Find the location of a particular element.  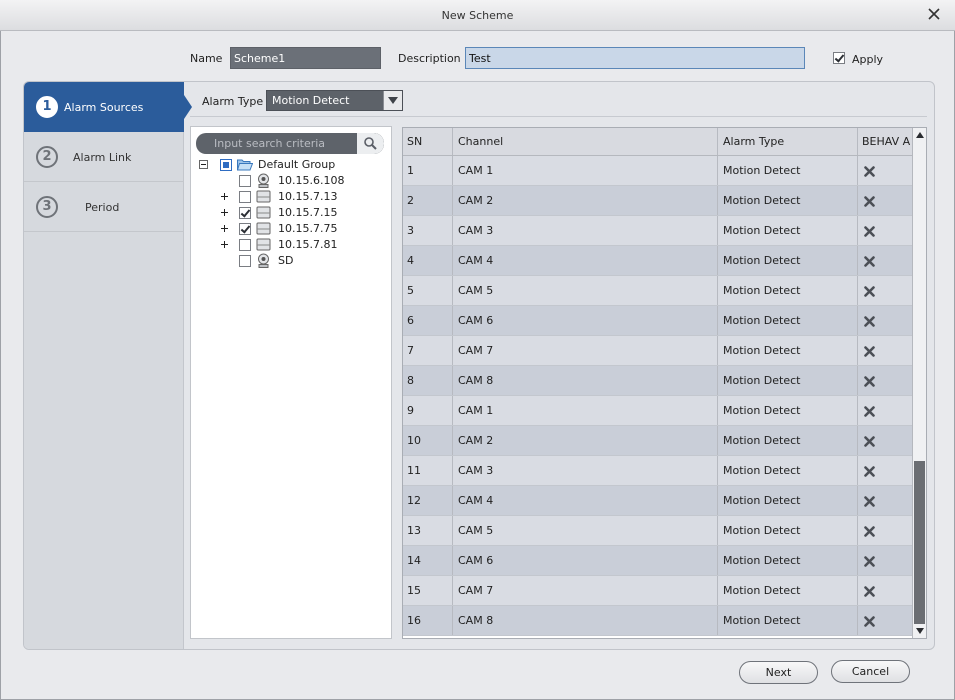

tree-device-row: 10.15.7.75 is located at coordinates (294, 229).